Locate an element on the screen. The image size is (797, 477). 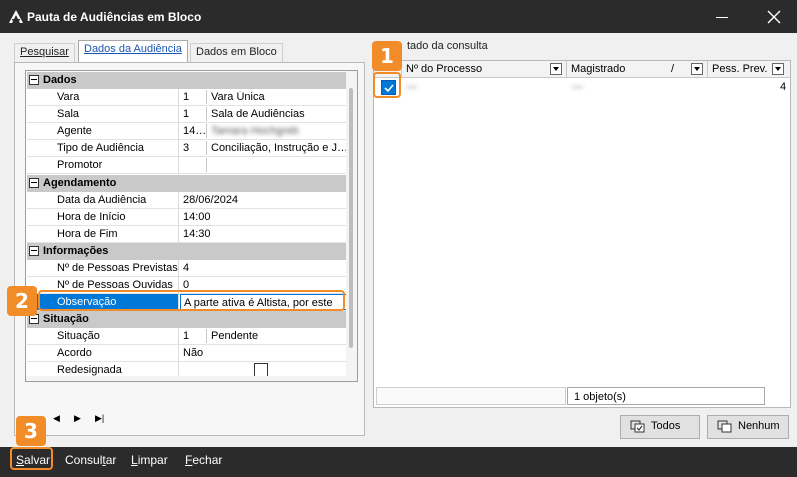
button-label: ar is located at coordinates (111, 460).